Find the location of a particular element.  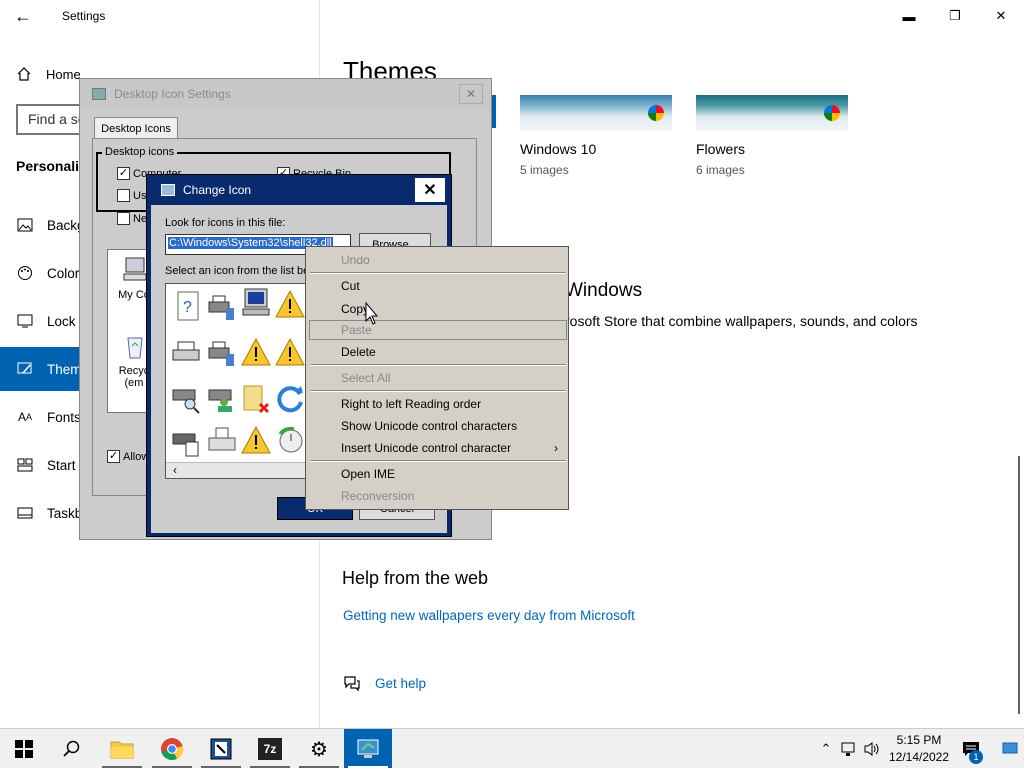

folder-delete-icon is located at coordinates (256, 398).